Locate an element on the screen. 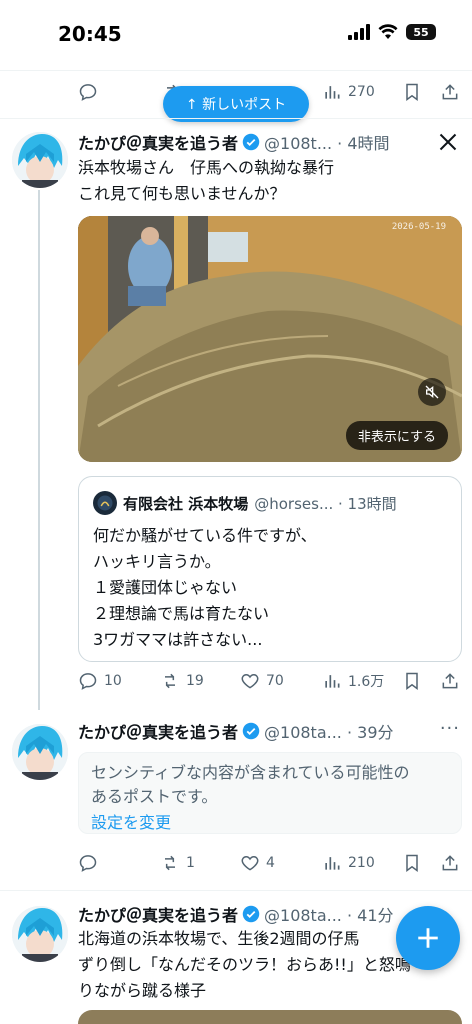  sensitive-content-notice: センシティブな内容が含まれている可能性の あるポストです。 設定を変更 is located at coordinates (270, 793).